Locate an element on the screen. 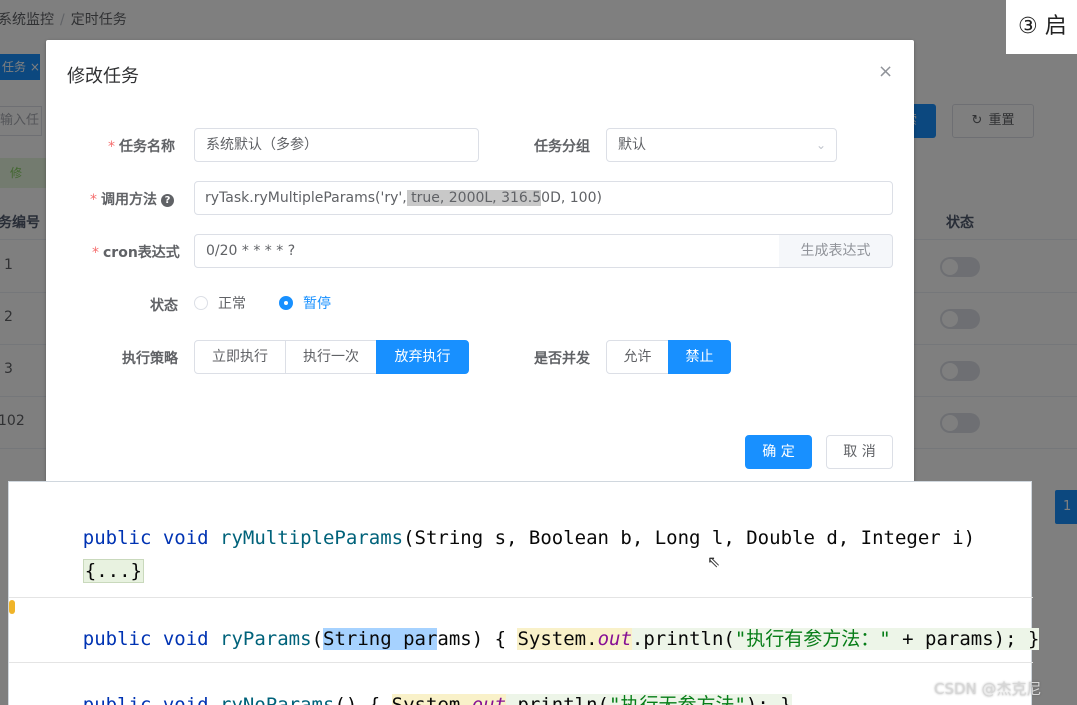 The image size is (1077, 705). concurrent-group: 允许 禁止 is located at coordinates (668, 357).